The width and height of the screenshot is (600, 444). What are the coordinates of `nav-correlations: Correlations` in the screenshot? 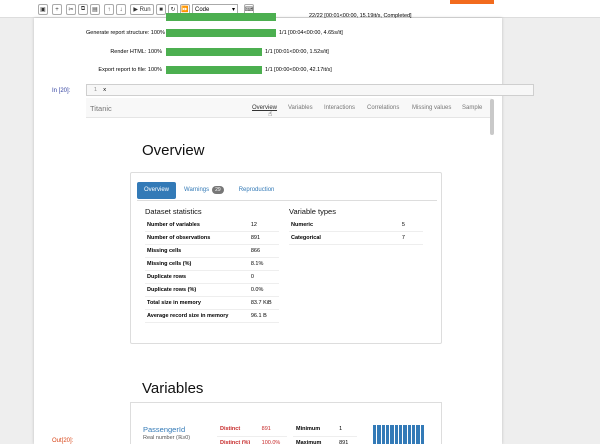 It's located at (383, 108).